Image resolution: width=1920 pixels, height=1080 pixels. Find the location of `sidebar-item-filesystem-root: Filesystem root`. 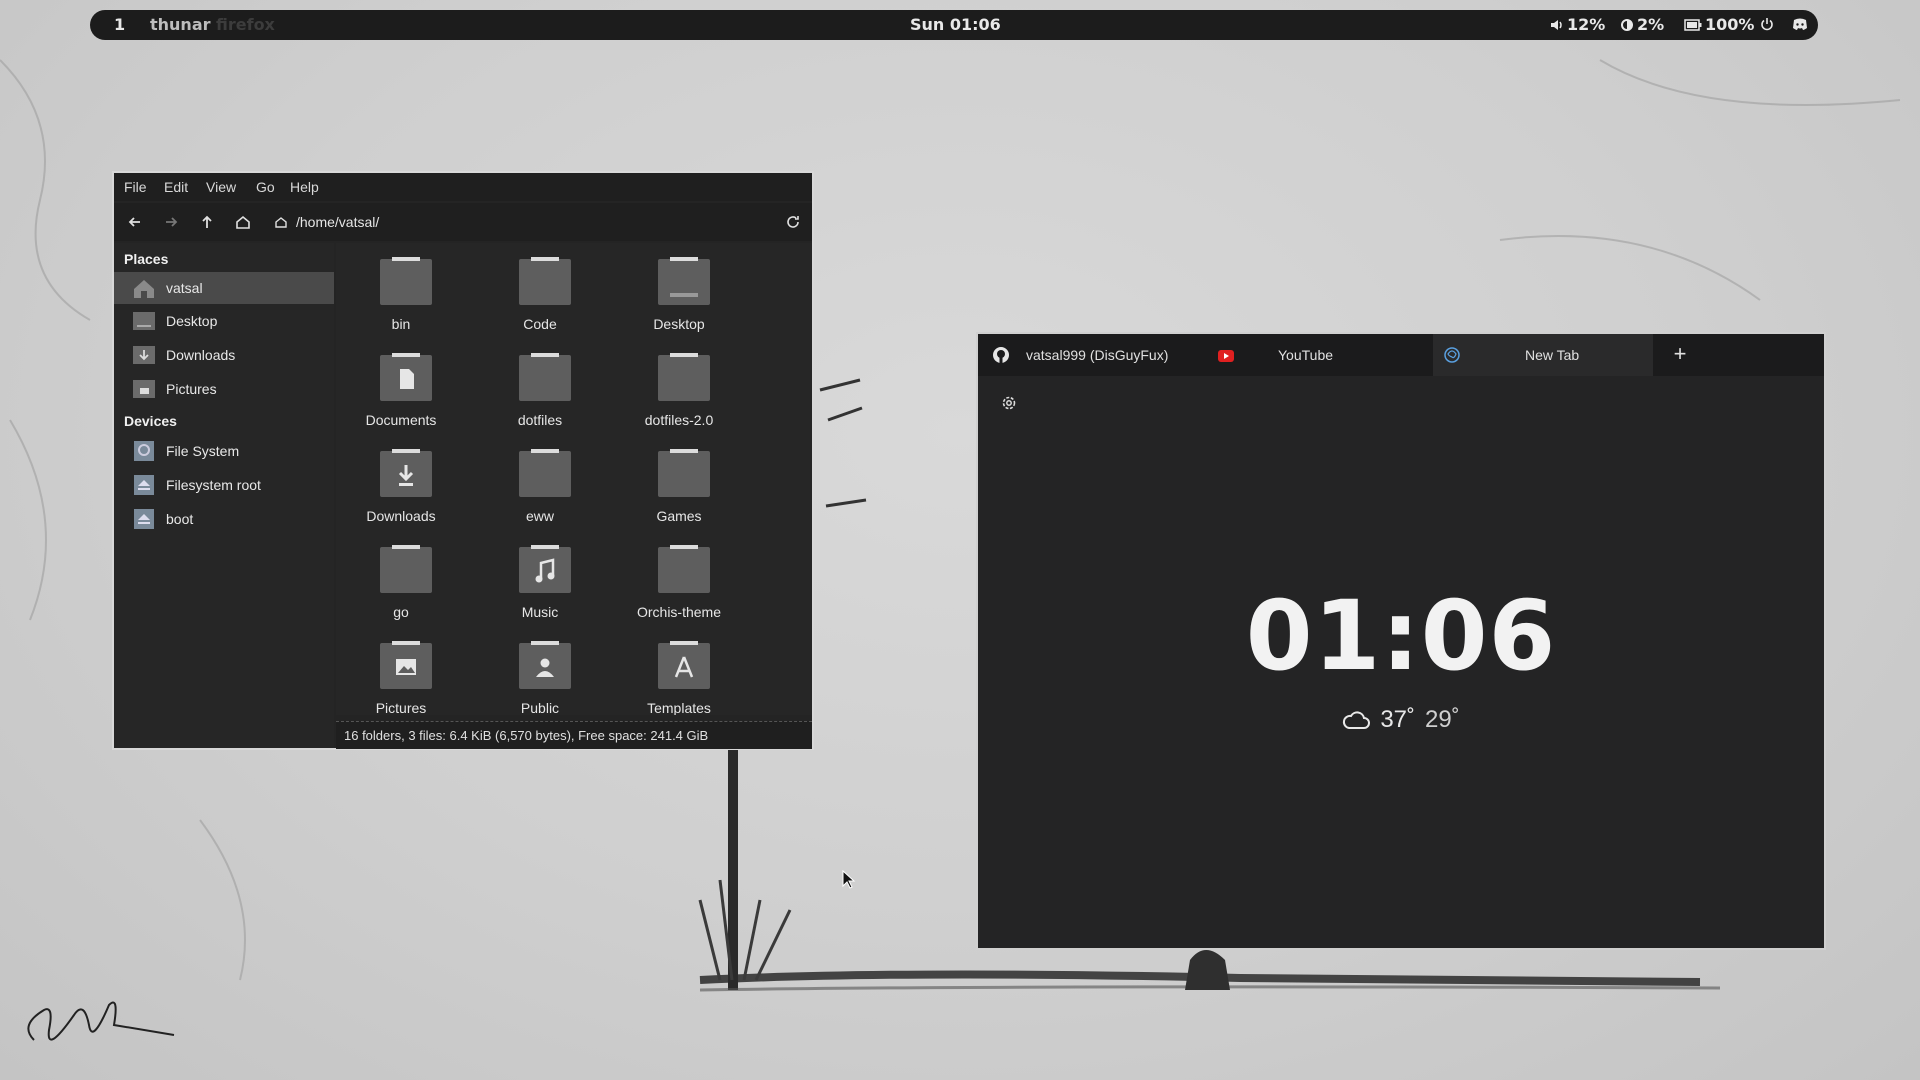

sidebar-item-filesystem-root: Filesystem root is located at coordinates (224, 485).